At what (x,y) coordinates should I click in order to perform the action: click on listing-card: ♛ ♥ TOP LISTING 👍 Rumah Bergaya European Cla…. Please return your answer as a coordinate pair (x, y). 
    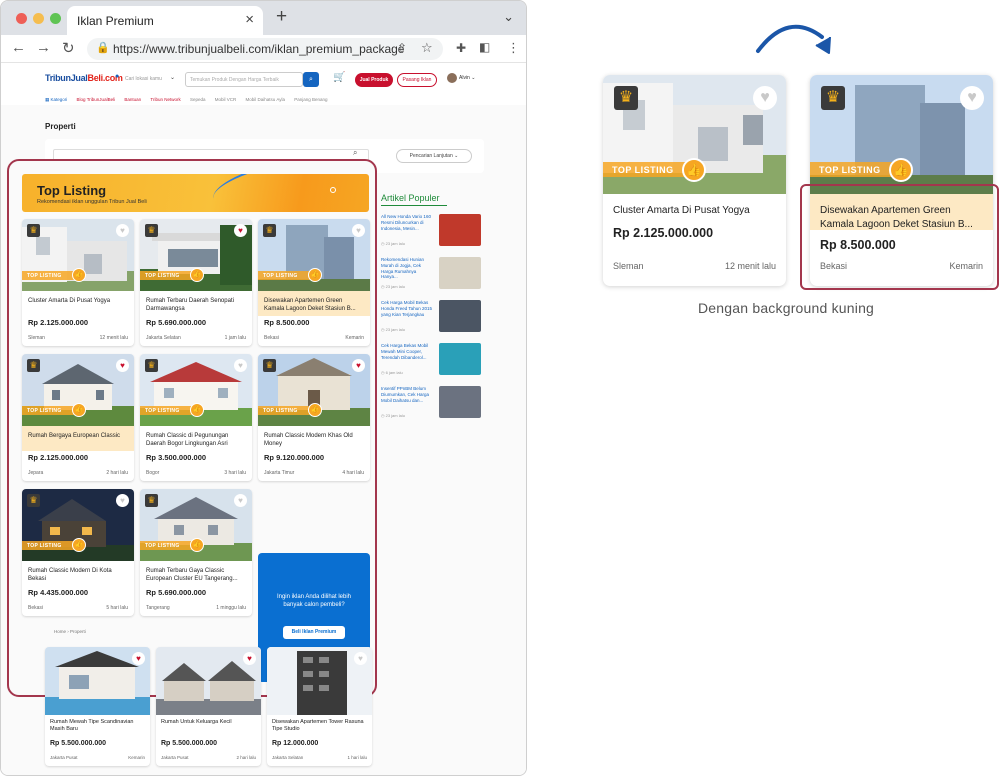
    Looking at the image, I should click on (78, 417).